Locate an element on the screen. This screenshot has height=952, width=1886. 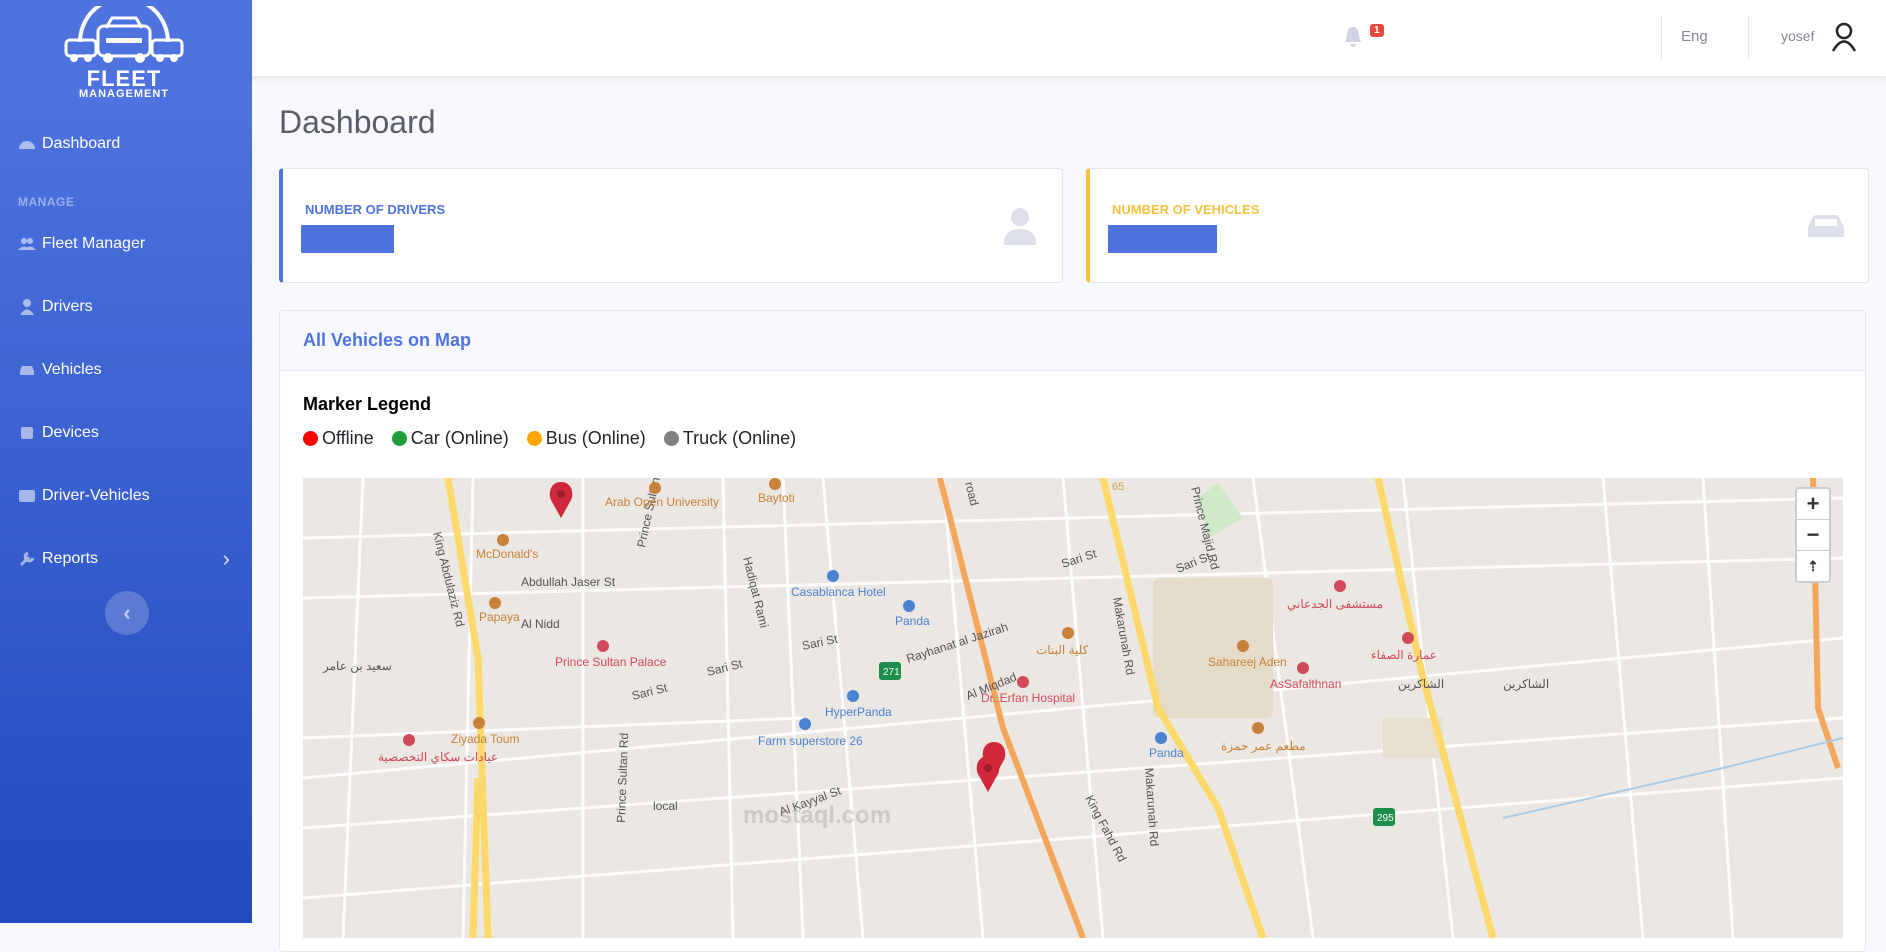
green-dot-icon is located at coordinates (399, 438).